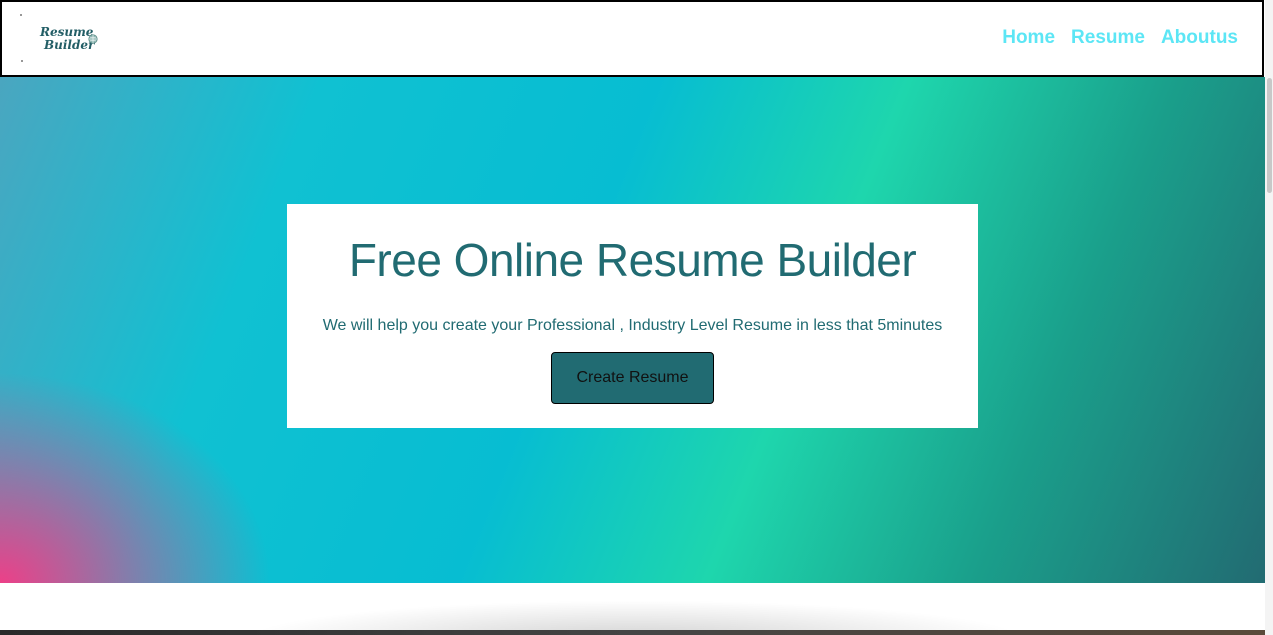 The width and height of the screenshot is (1273, 635). I want to click on globe-icon, so click(93, 38).